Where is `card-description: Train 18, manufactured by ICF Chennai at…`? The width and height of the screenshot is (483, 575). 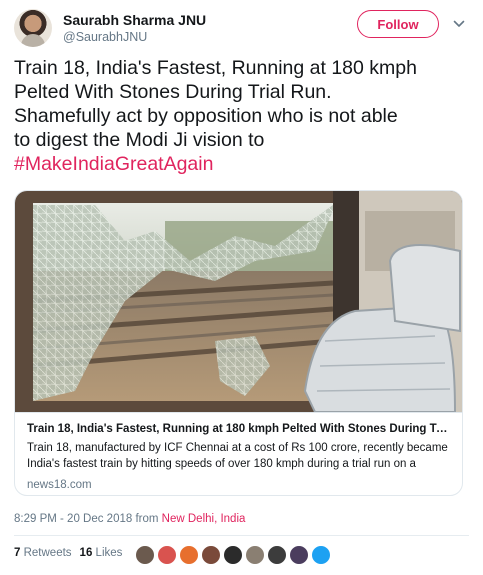 card-description: Train 18, manufactured by ICF Chennai at… is located at coordinates (237, 456).